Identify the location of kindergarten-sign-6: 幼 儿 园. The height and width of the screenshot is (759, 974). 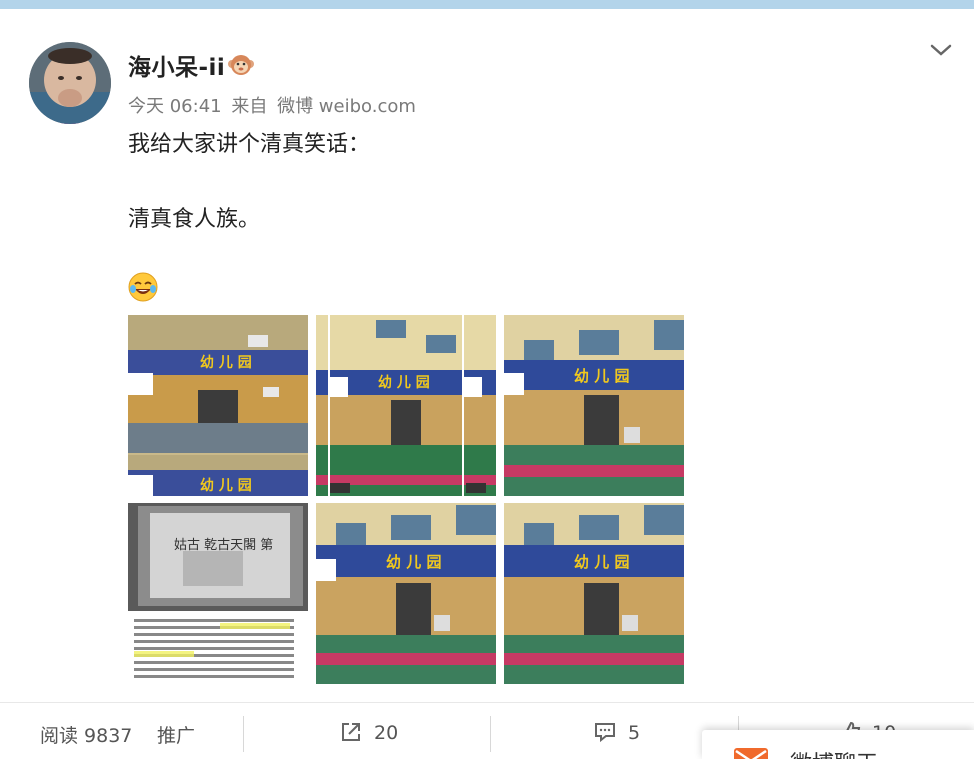
(601, 562).